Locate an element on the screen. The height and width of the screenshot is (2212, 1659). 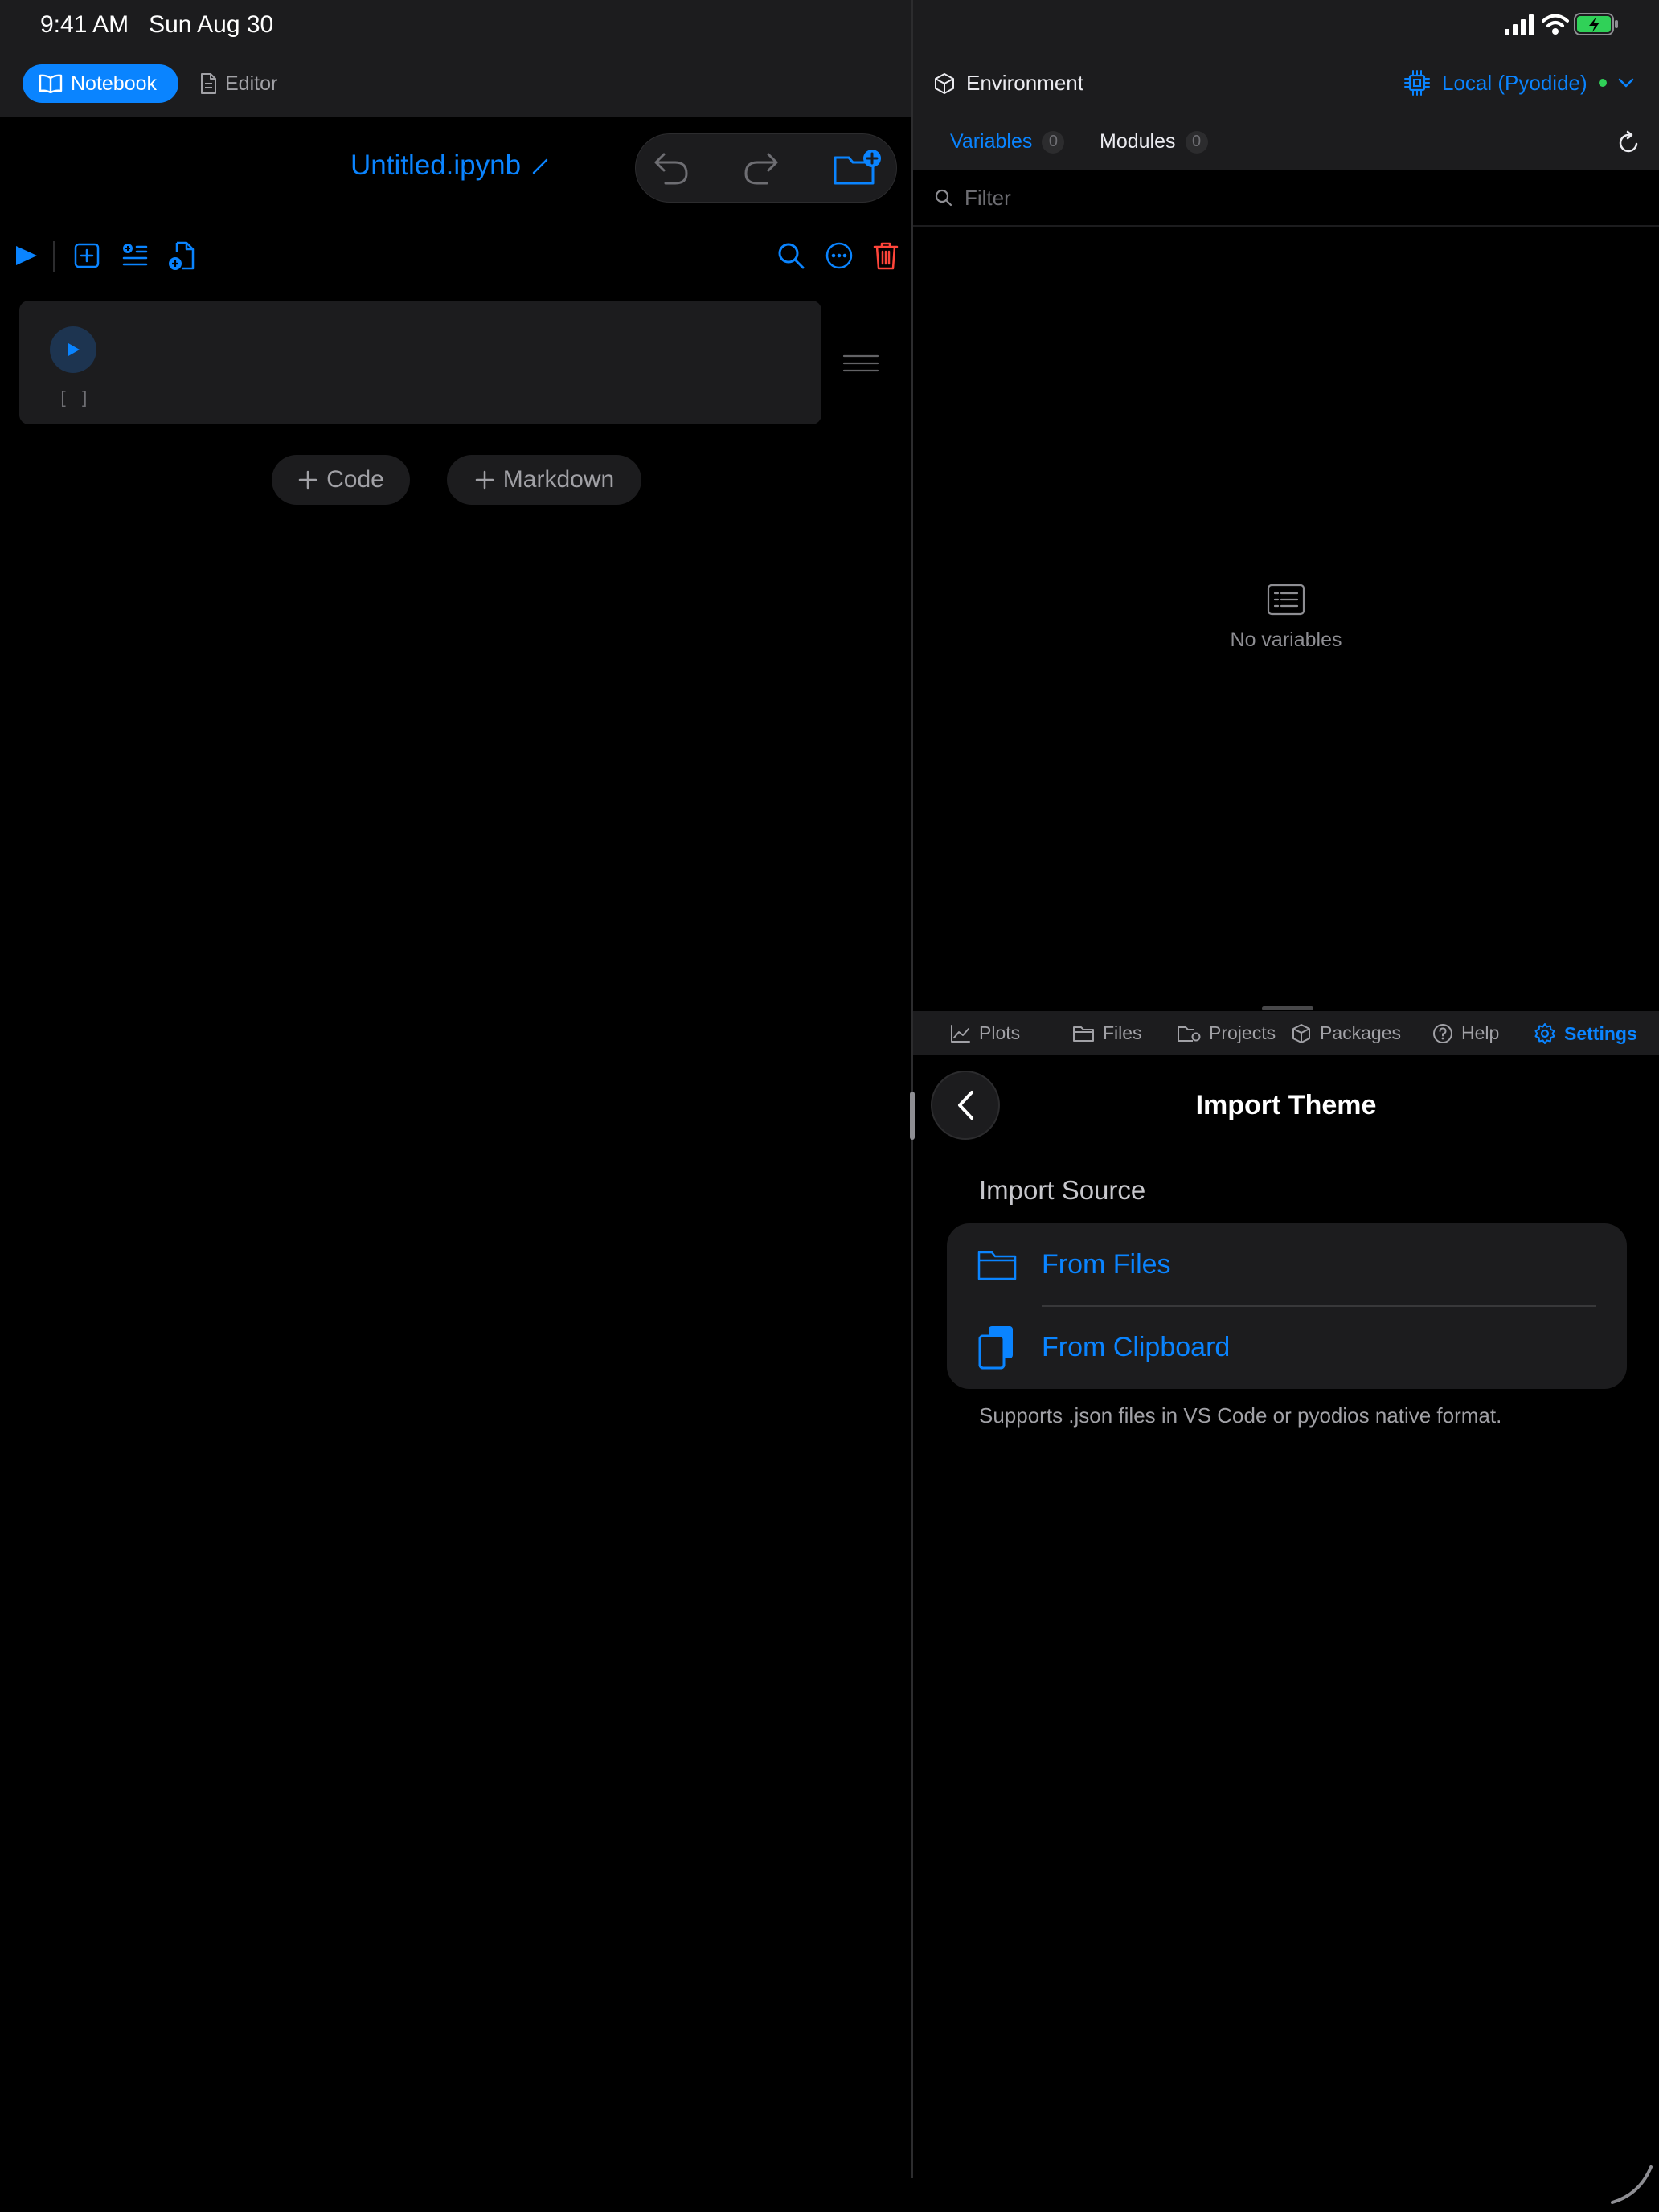
chart-icon is located at coordinates (960, 1033).